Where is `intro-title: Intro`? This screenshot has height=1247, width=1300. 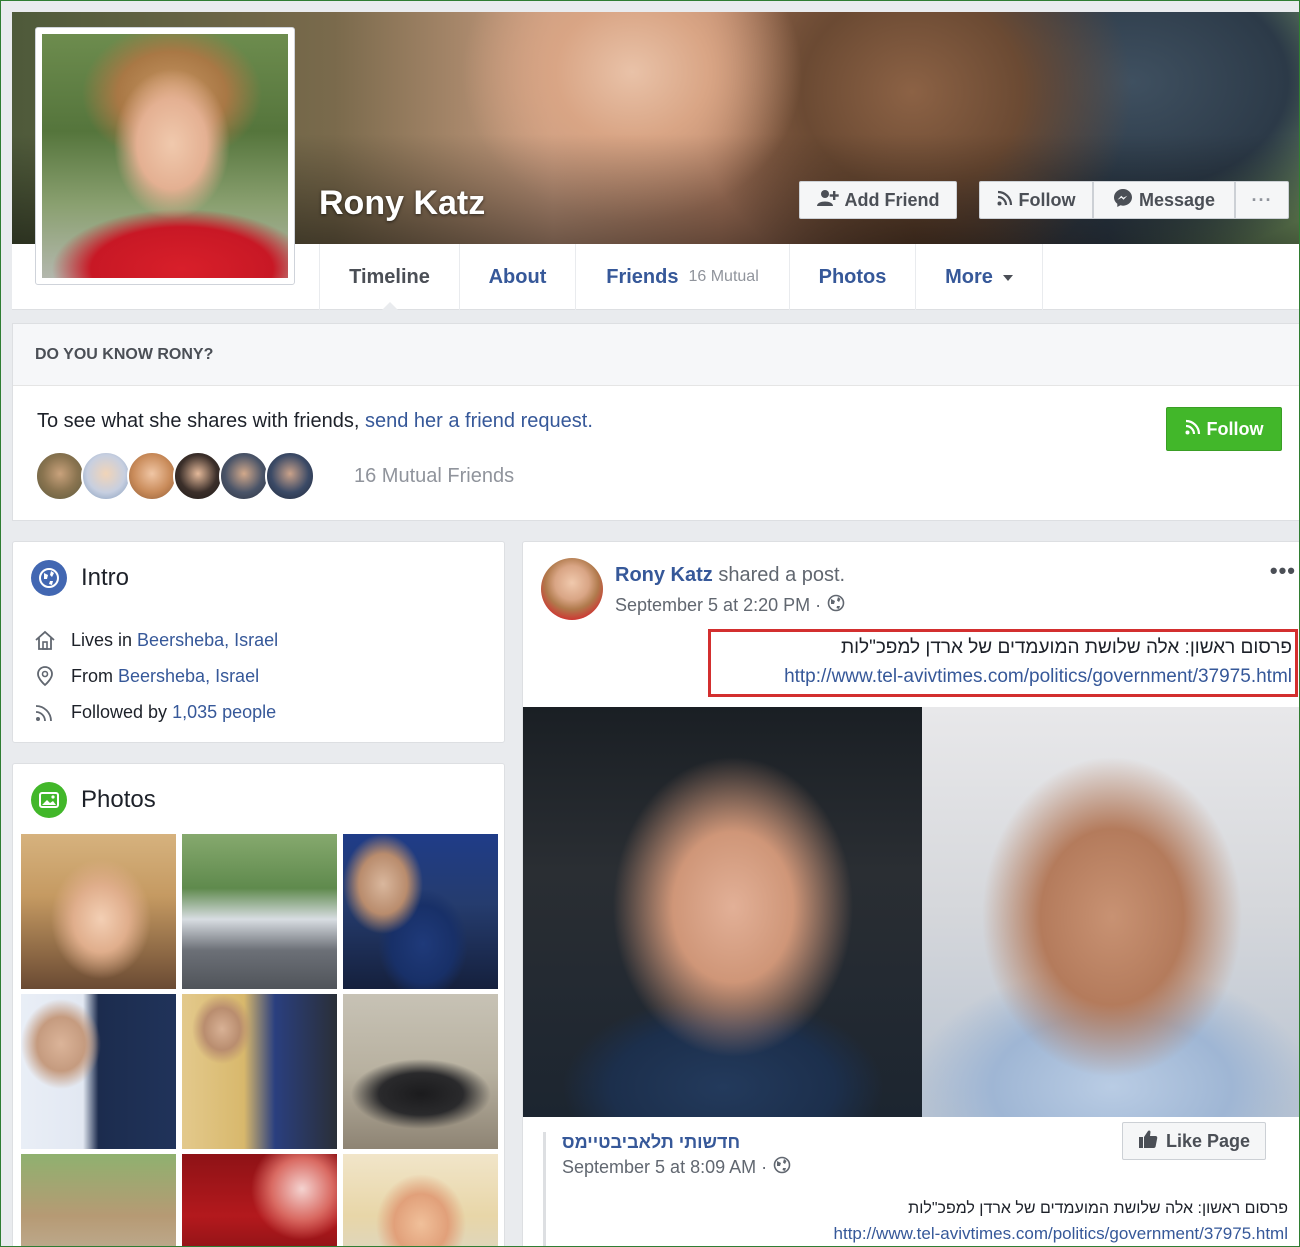 intro-title: Intro is located at coordinates (80, 578).